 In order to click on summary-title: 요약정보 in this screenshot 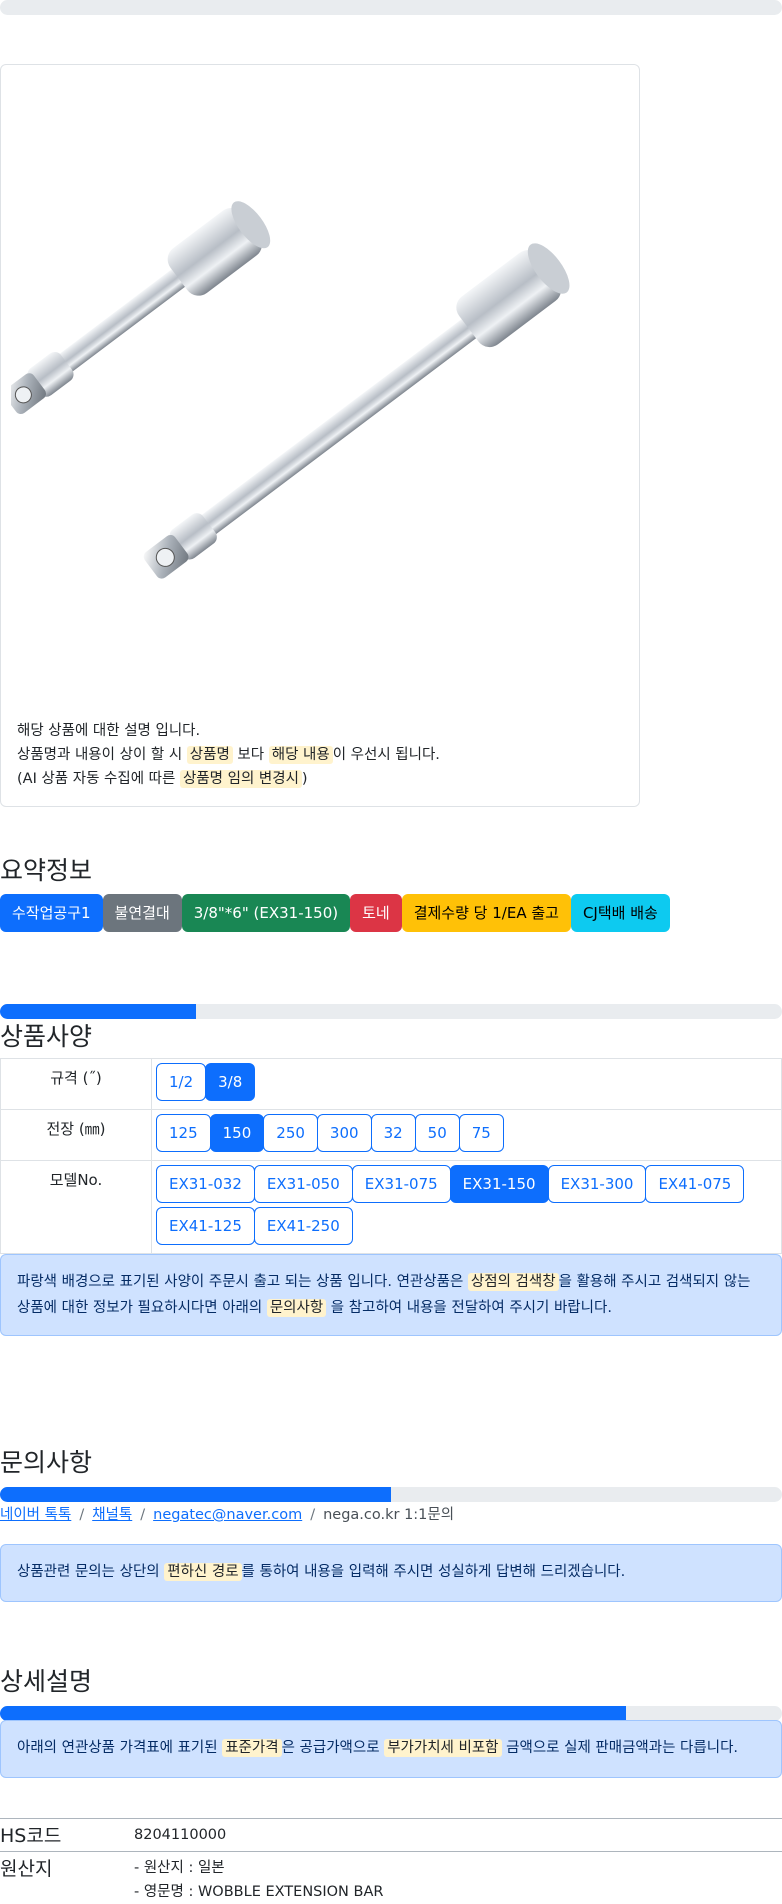, I will do `click(46, 870)`.